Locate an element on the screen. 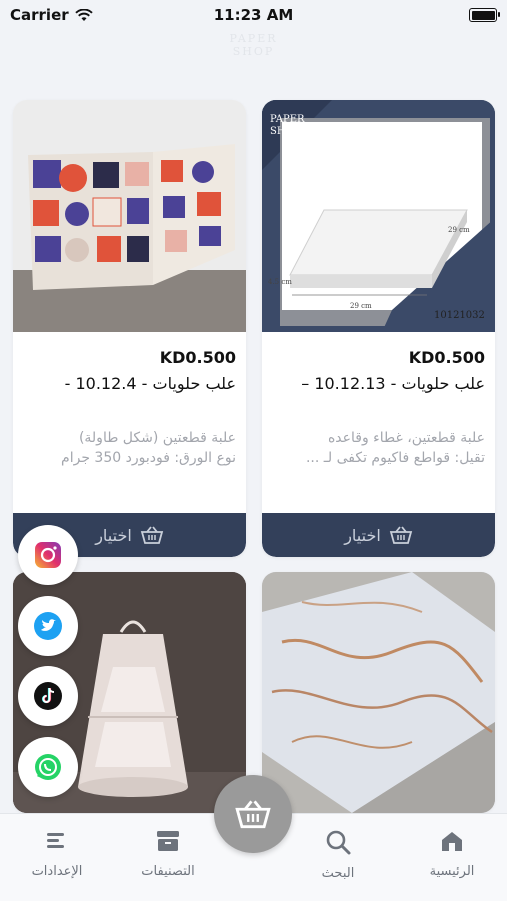  choose-button: اختيار is located at coordinates (378, 535).